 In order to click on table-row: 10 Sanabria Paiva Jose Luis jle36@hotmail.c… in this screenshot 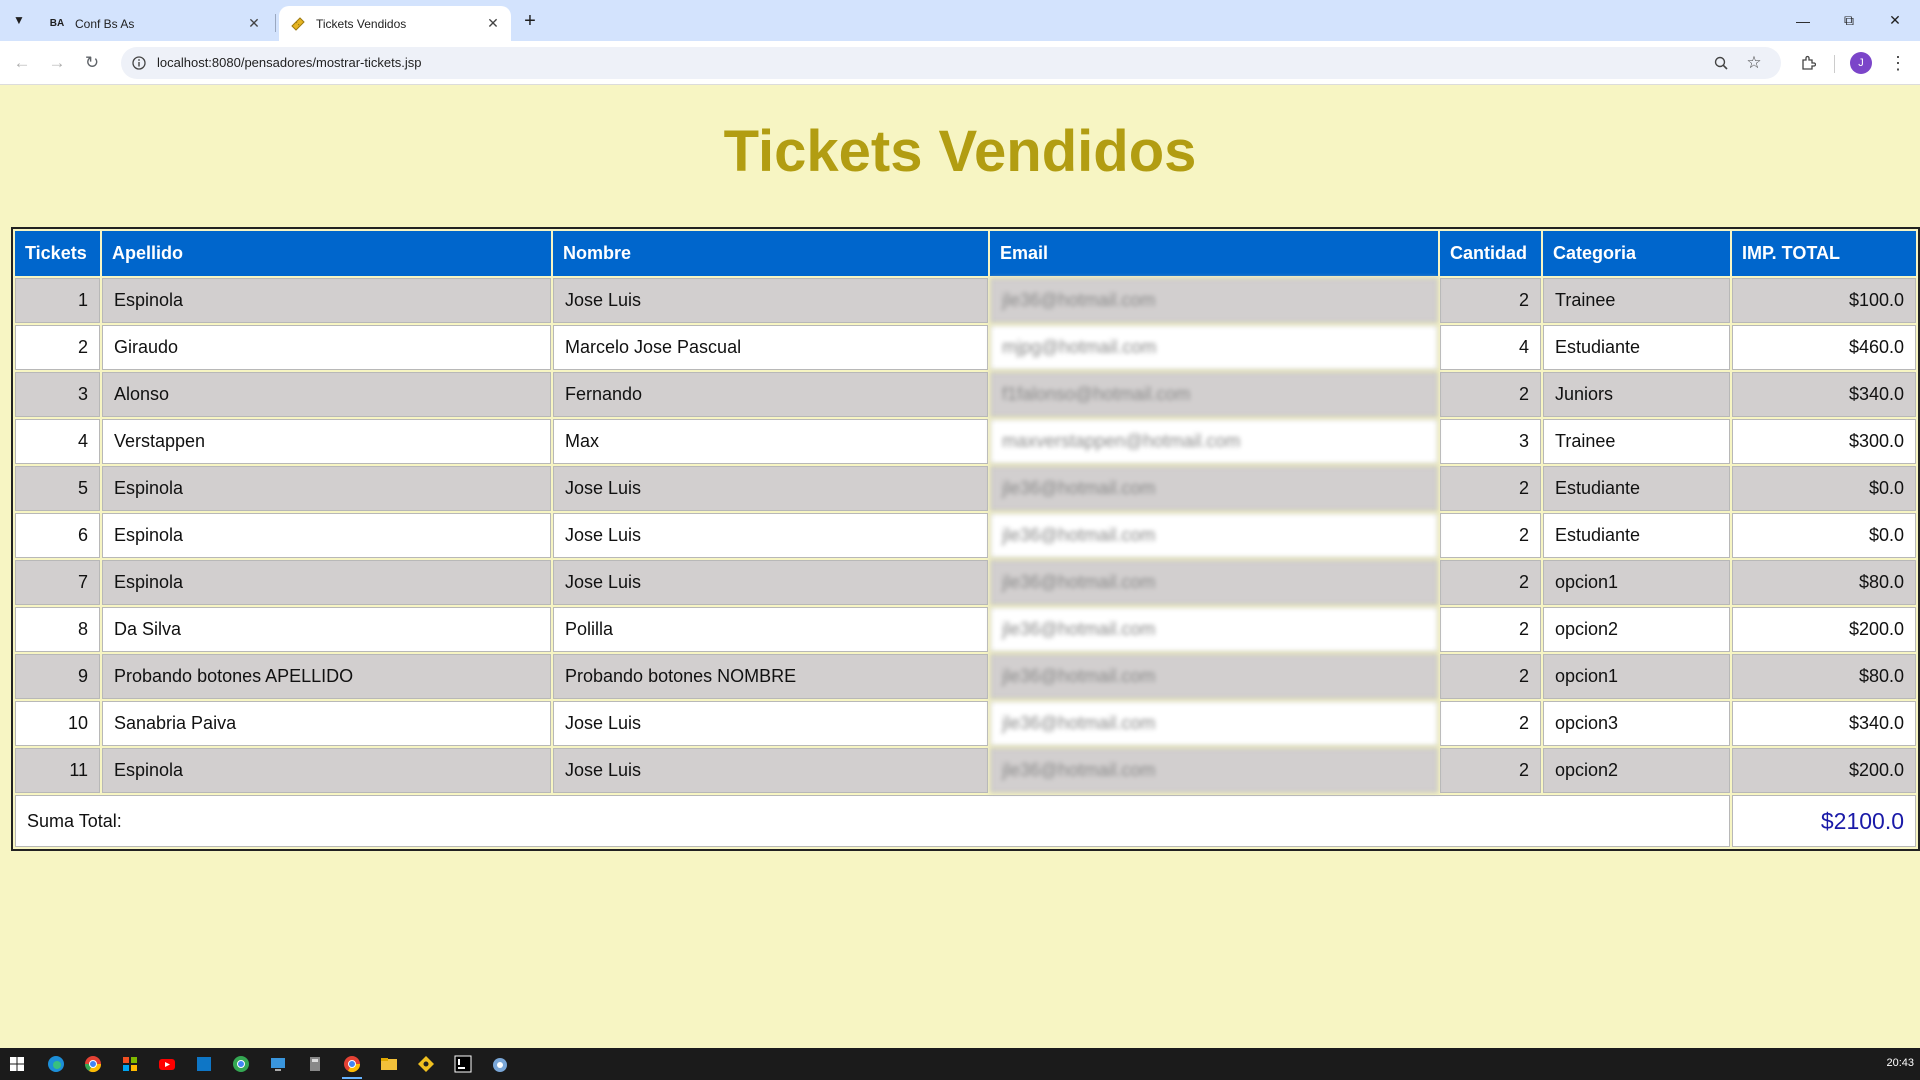, I will do `click(965, 723)`.